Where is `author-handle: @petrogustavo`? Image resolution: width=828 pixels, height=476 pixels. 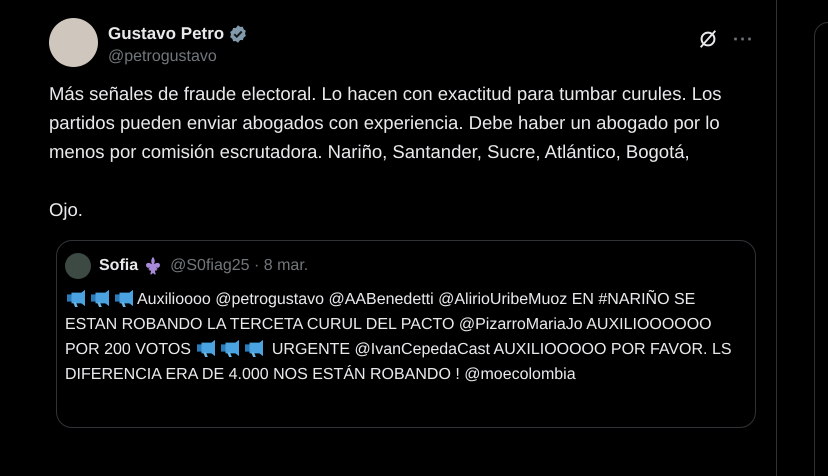
author-handle: @petrogustavo is located at coordinates (178, 57).